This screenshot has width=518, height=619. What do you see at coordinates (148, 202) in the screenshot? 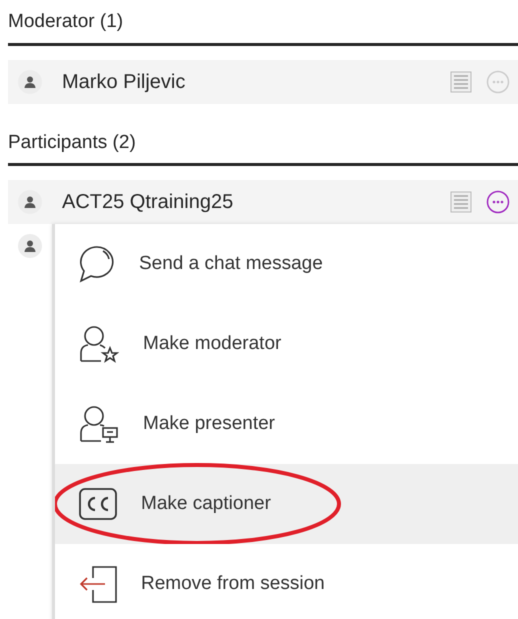
I see `attendee-name: ACT25 Qtraining25` at bounding box center [148, 202].